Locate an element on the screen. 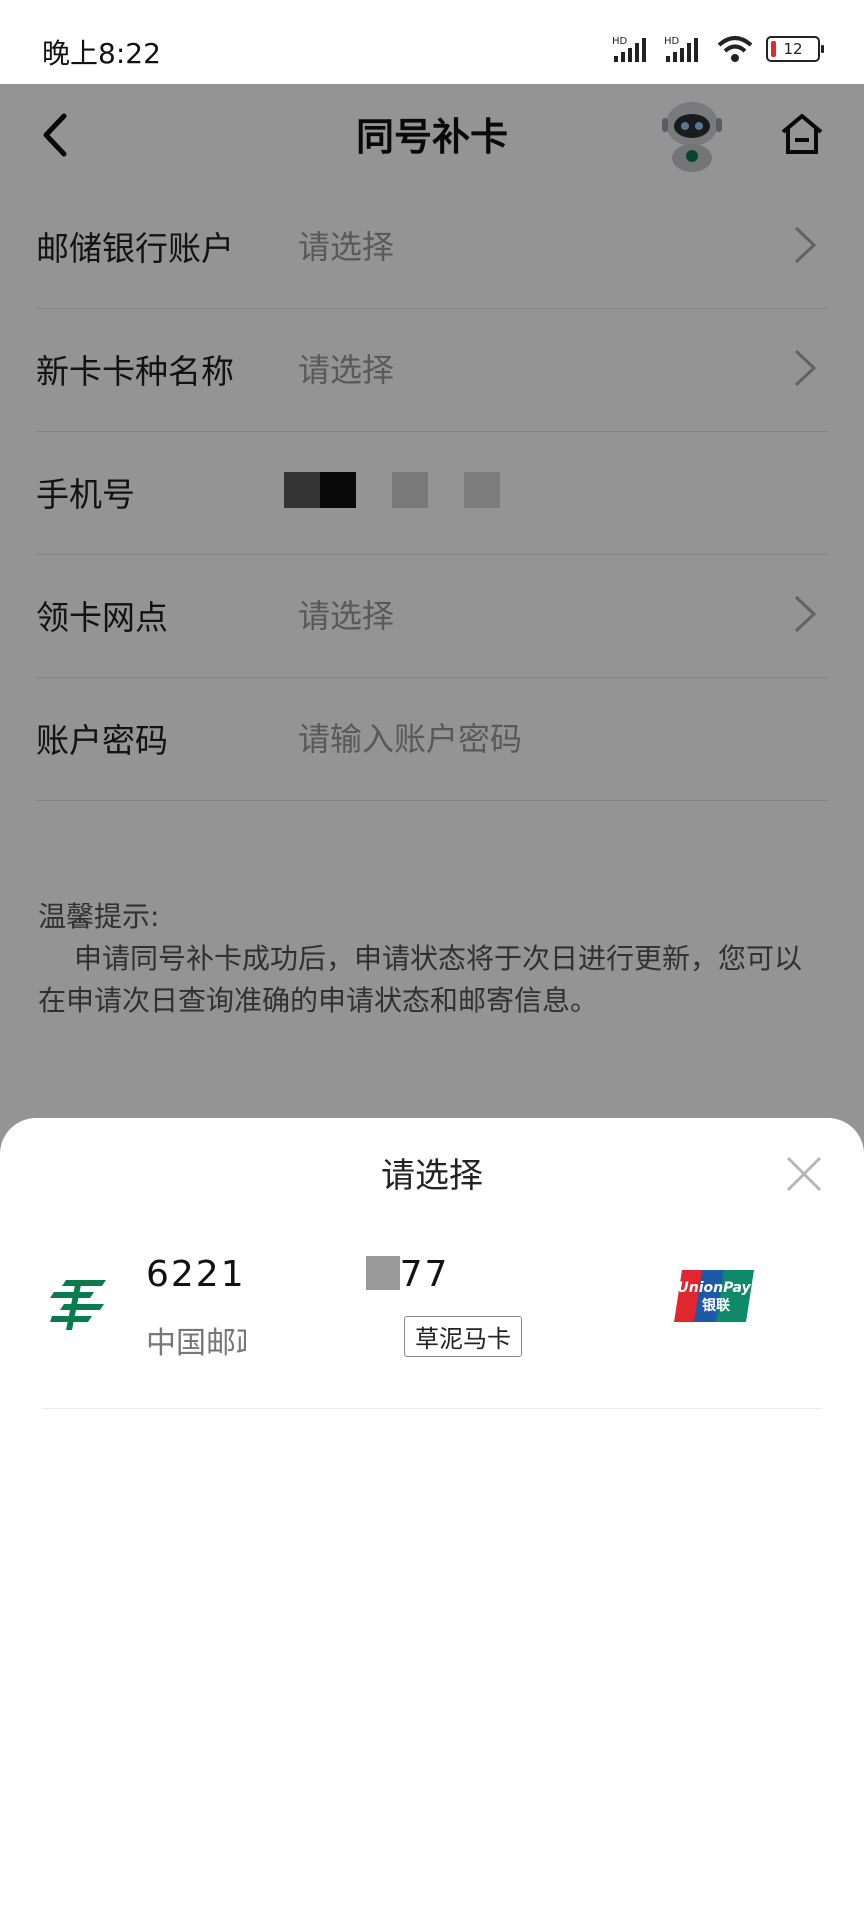 The height and width of the screenshot is (1920, 864). cellular-signal-icon: HD is located at coordinates (629, 49).